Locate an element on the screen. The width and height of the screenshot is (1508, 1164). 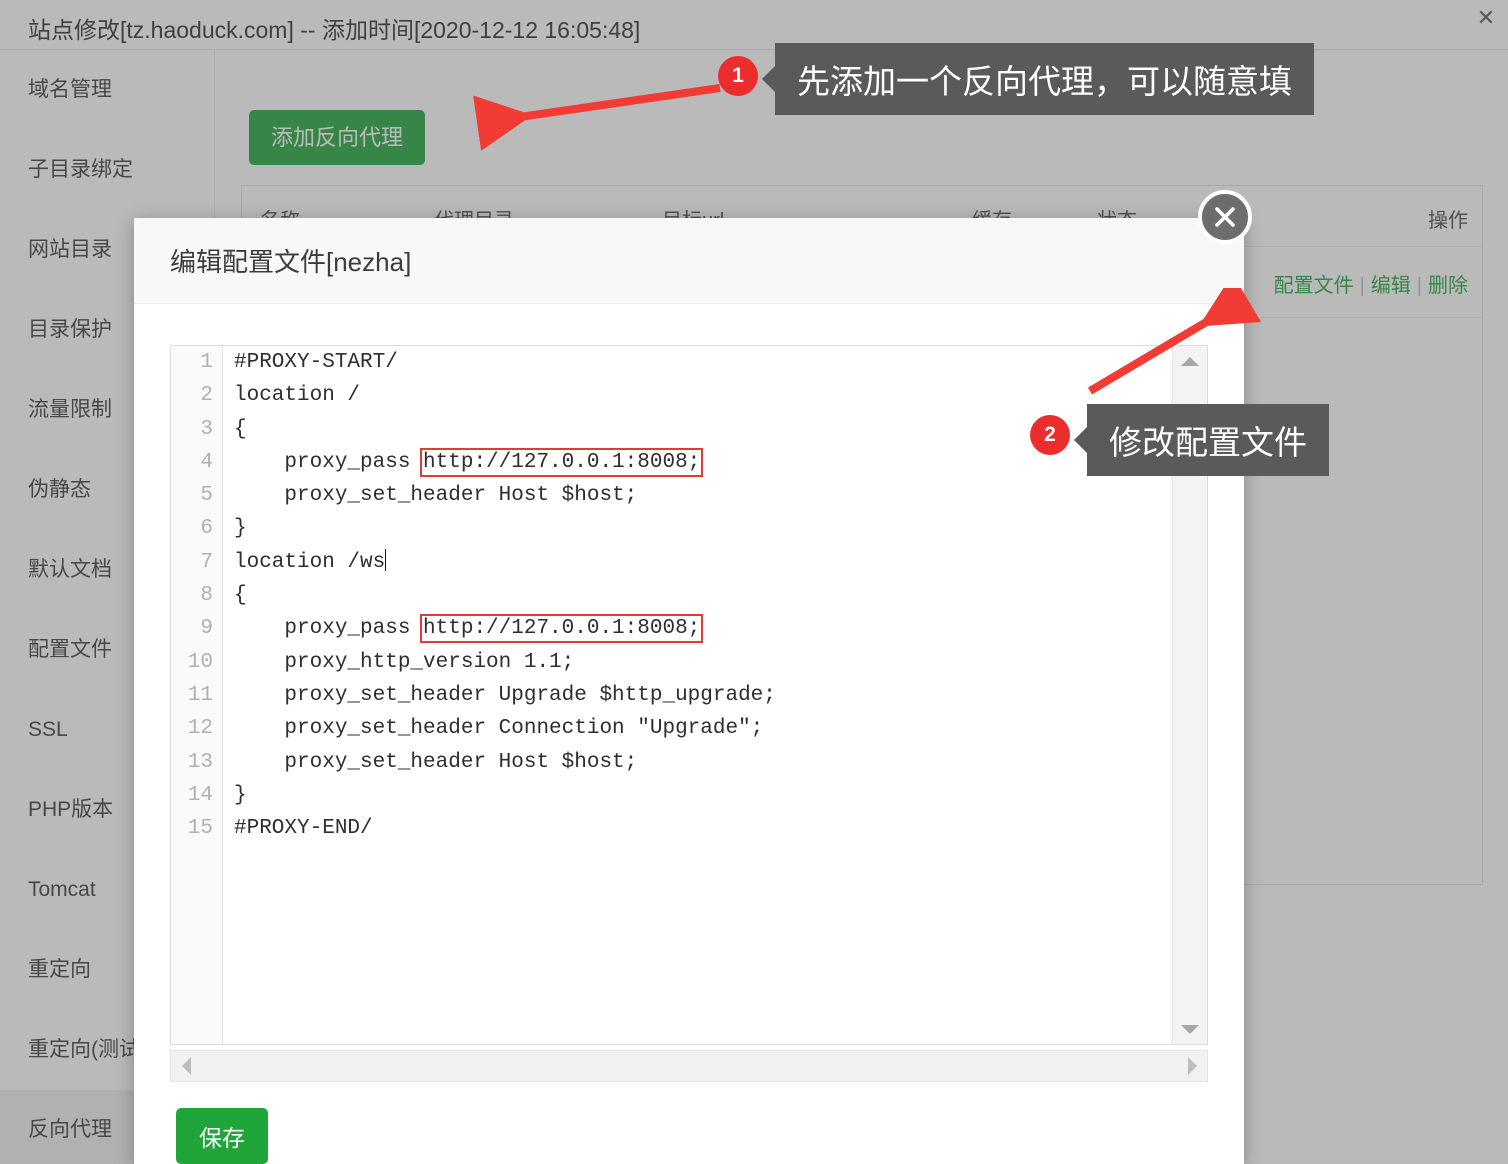
scroll-right-arrow-icon is located at coordinates (1192, 1066).